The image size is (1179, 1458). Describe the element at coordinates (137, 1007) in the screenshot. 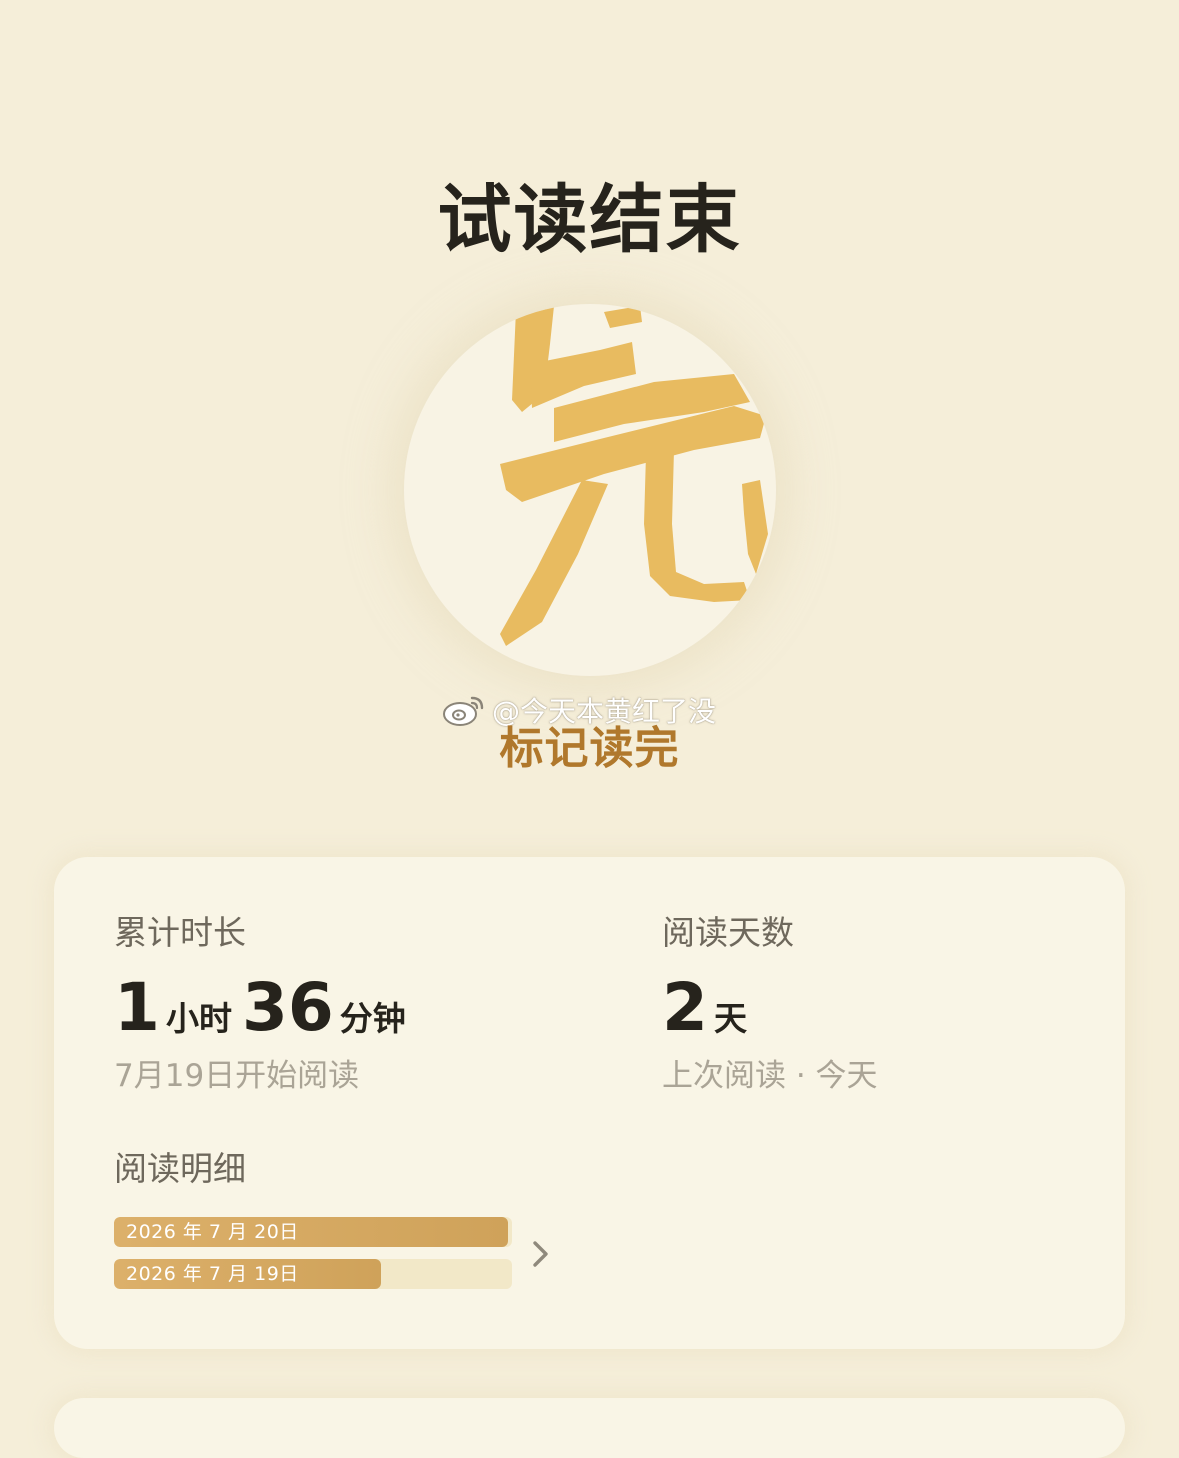

I see `total-time-hours: 1` at that location.